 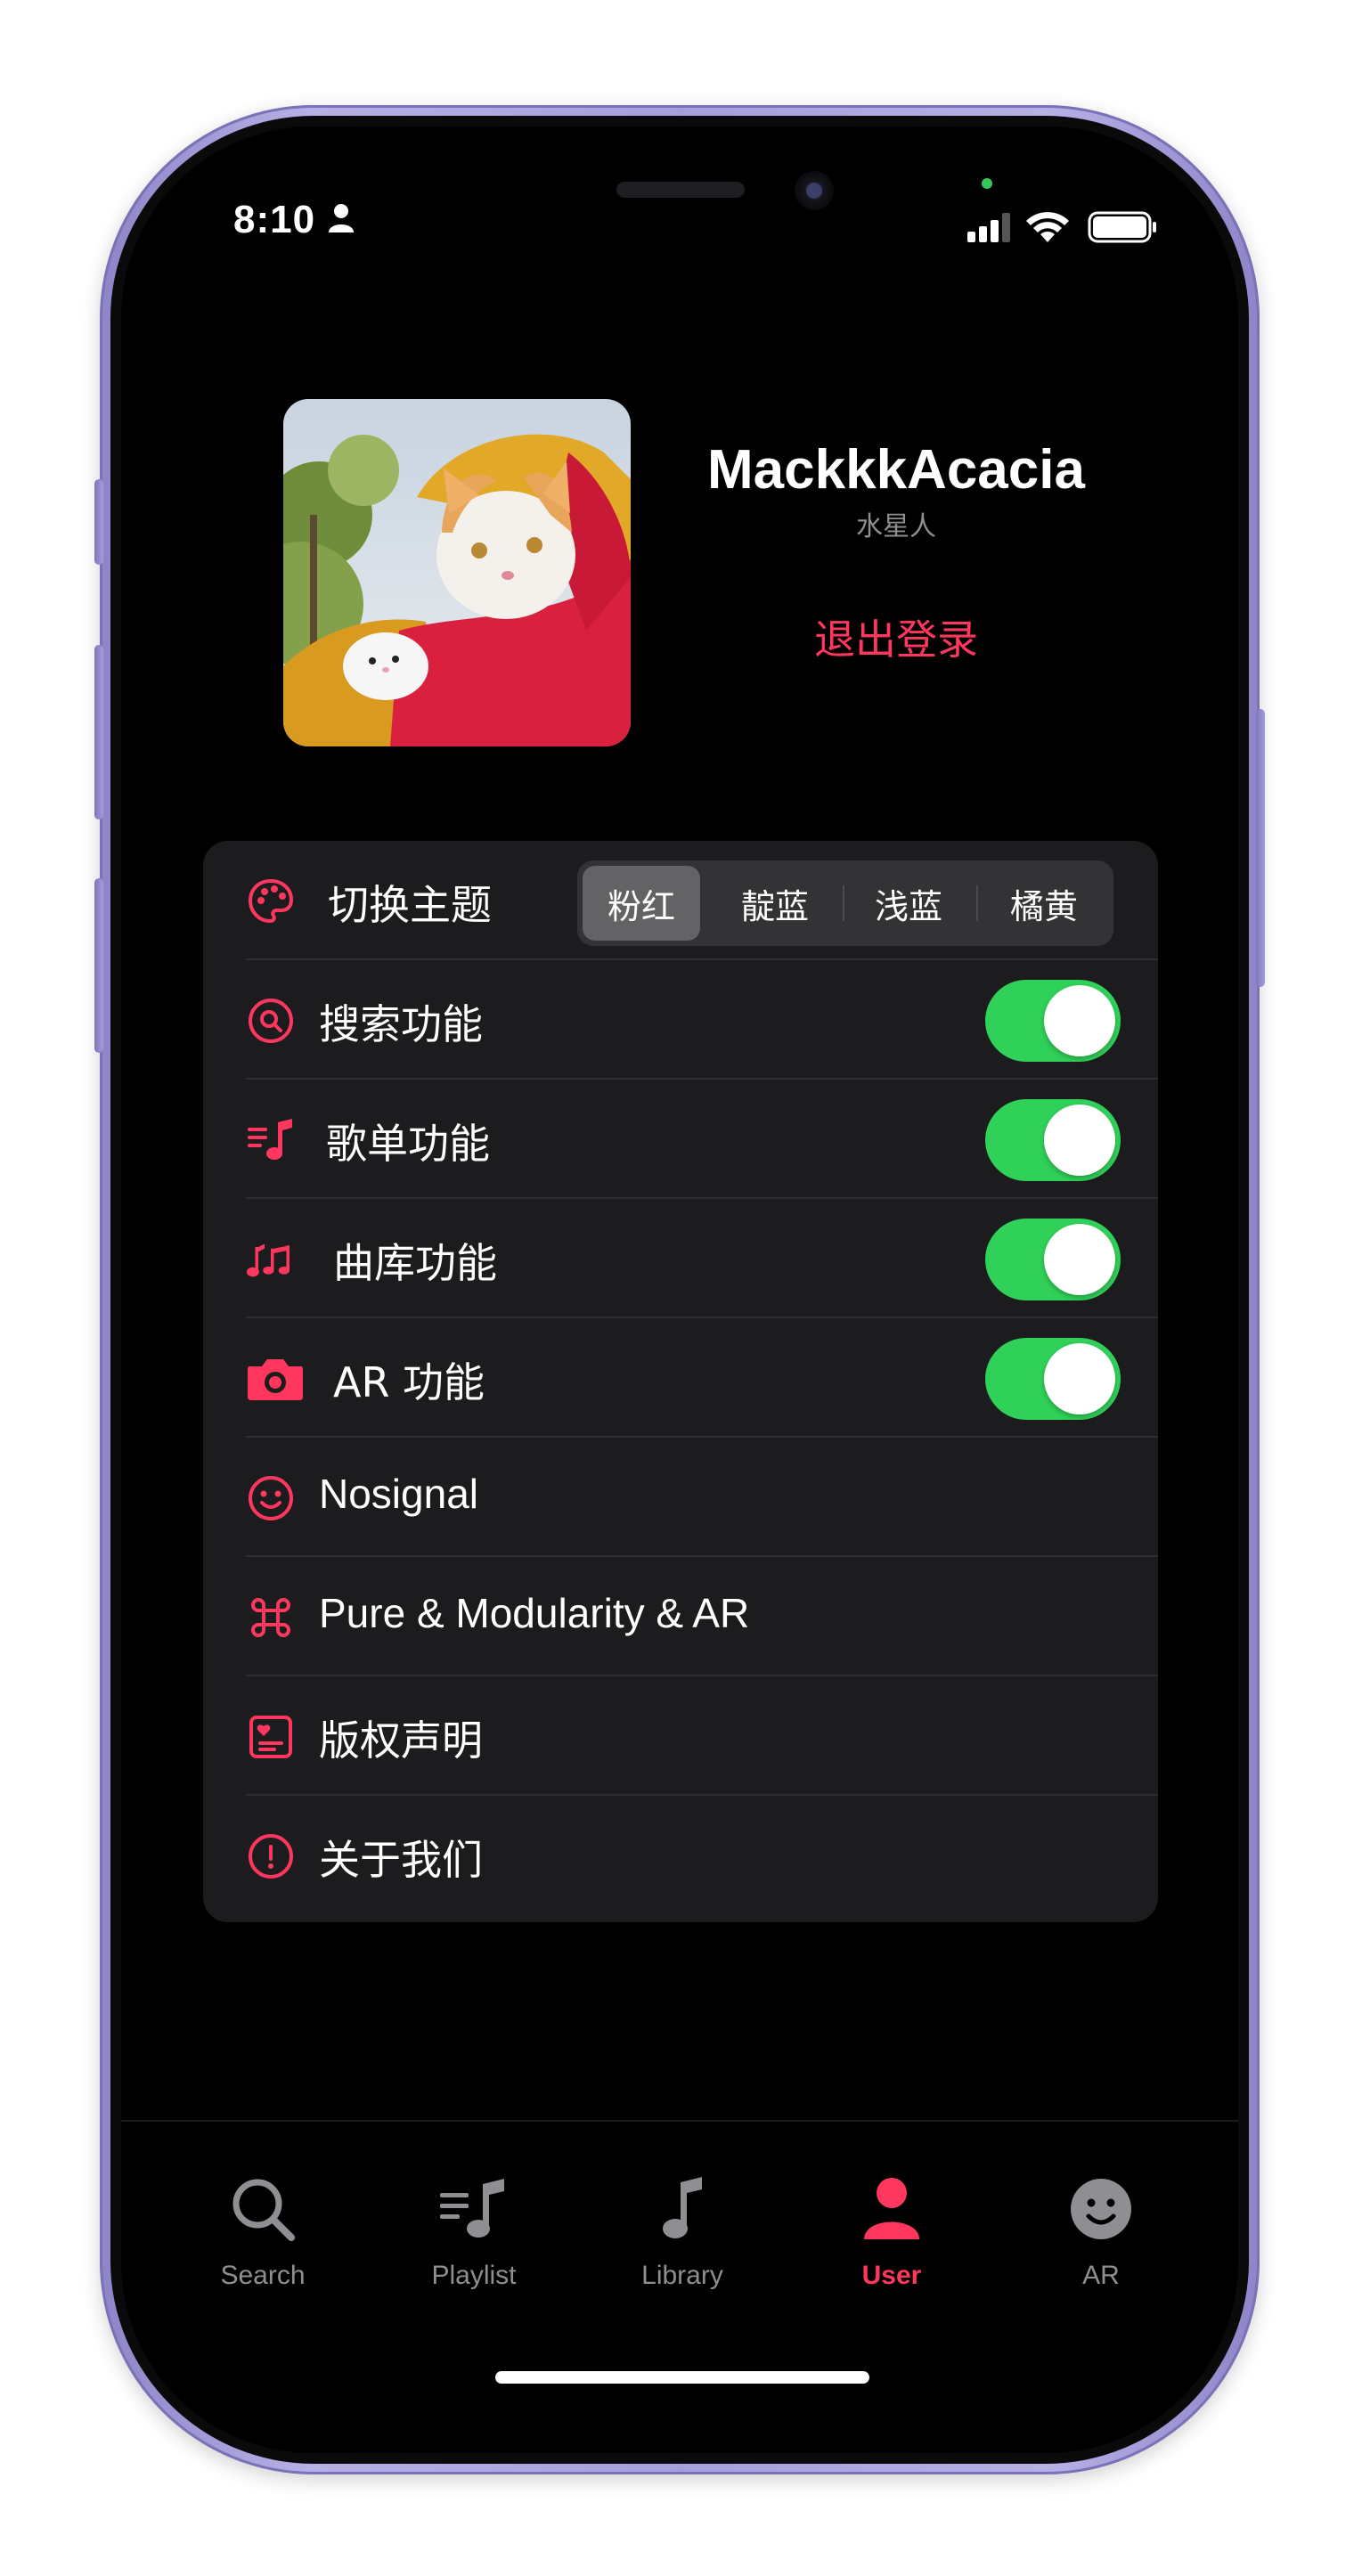 What do you see at coordinates (891, 2275) in the screenshot?
I see `tab-label: User` at bounding box center [891, 2275].